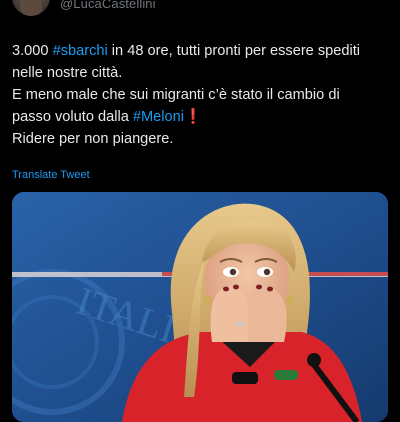 This screenshot has height=422, width=400. I want to click on microphone-head, so click(314, 360).